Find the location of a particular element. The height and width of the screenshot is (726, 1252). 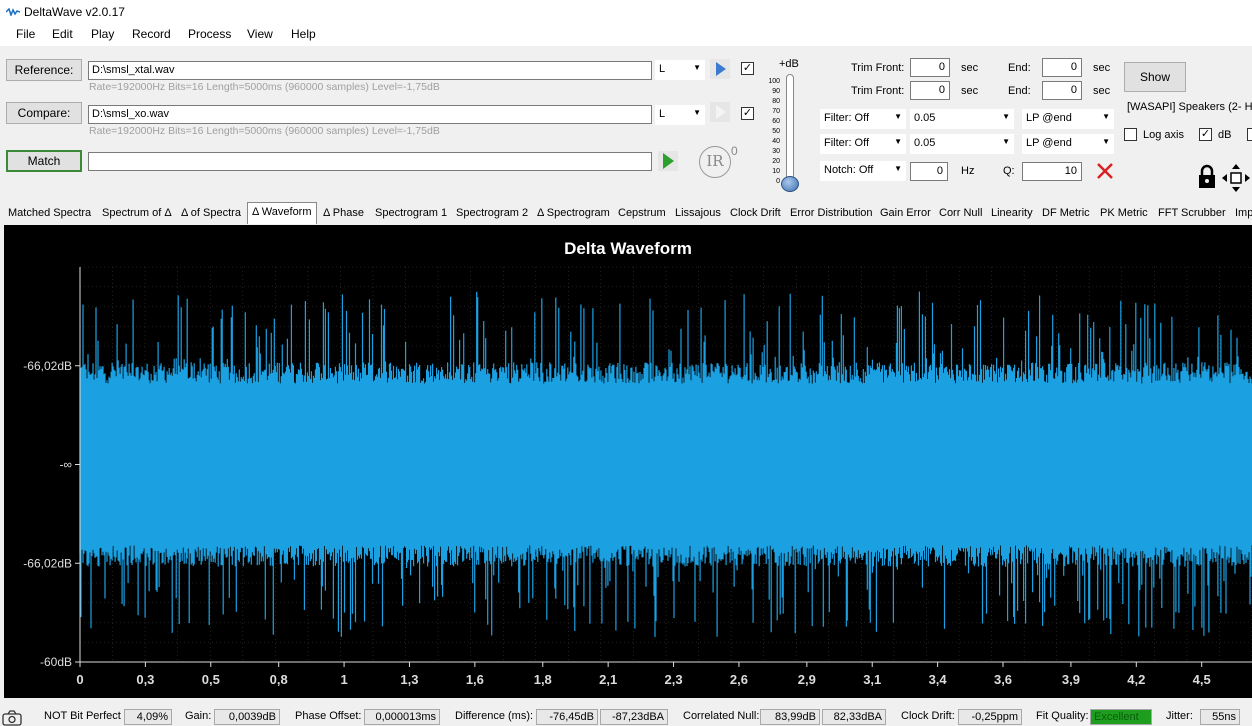

volume-slider-thumb is located at coordinates (790, 184).